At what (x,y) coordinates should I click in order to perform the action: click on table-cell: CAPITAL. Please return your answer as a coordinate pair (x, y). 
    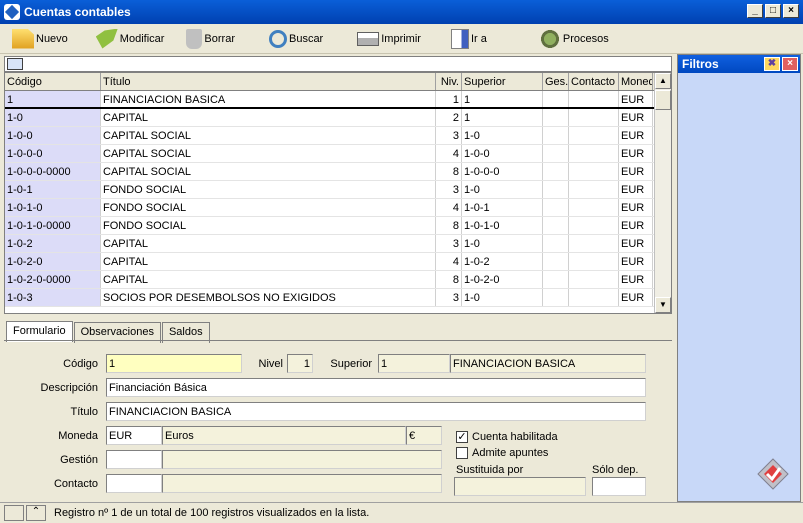
    Looking at the image, I should click on (268, 243).